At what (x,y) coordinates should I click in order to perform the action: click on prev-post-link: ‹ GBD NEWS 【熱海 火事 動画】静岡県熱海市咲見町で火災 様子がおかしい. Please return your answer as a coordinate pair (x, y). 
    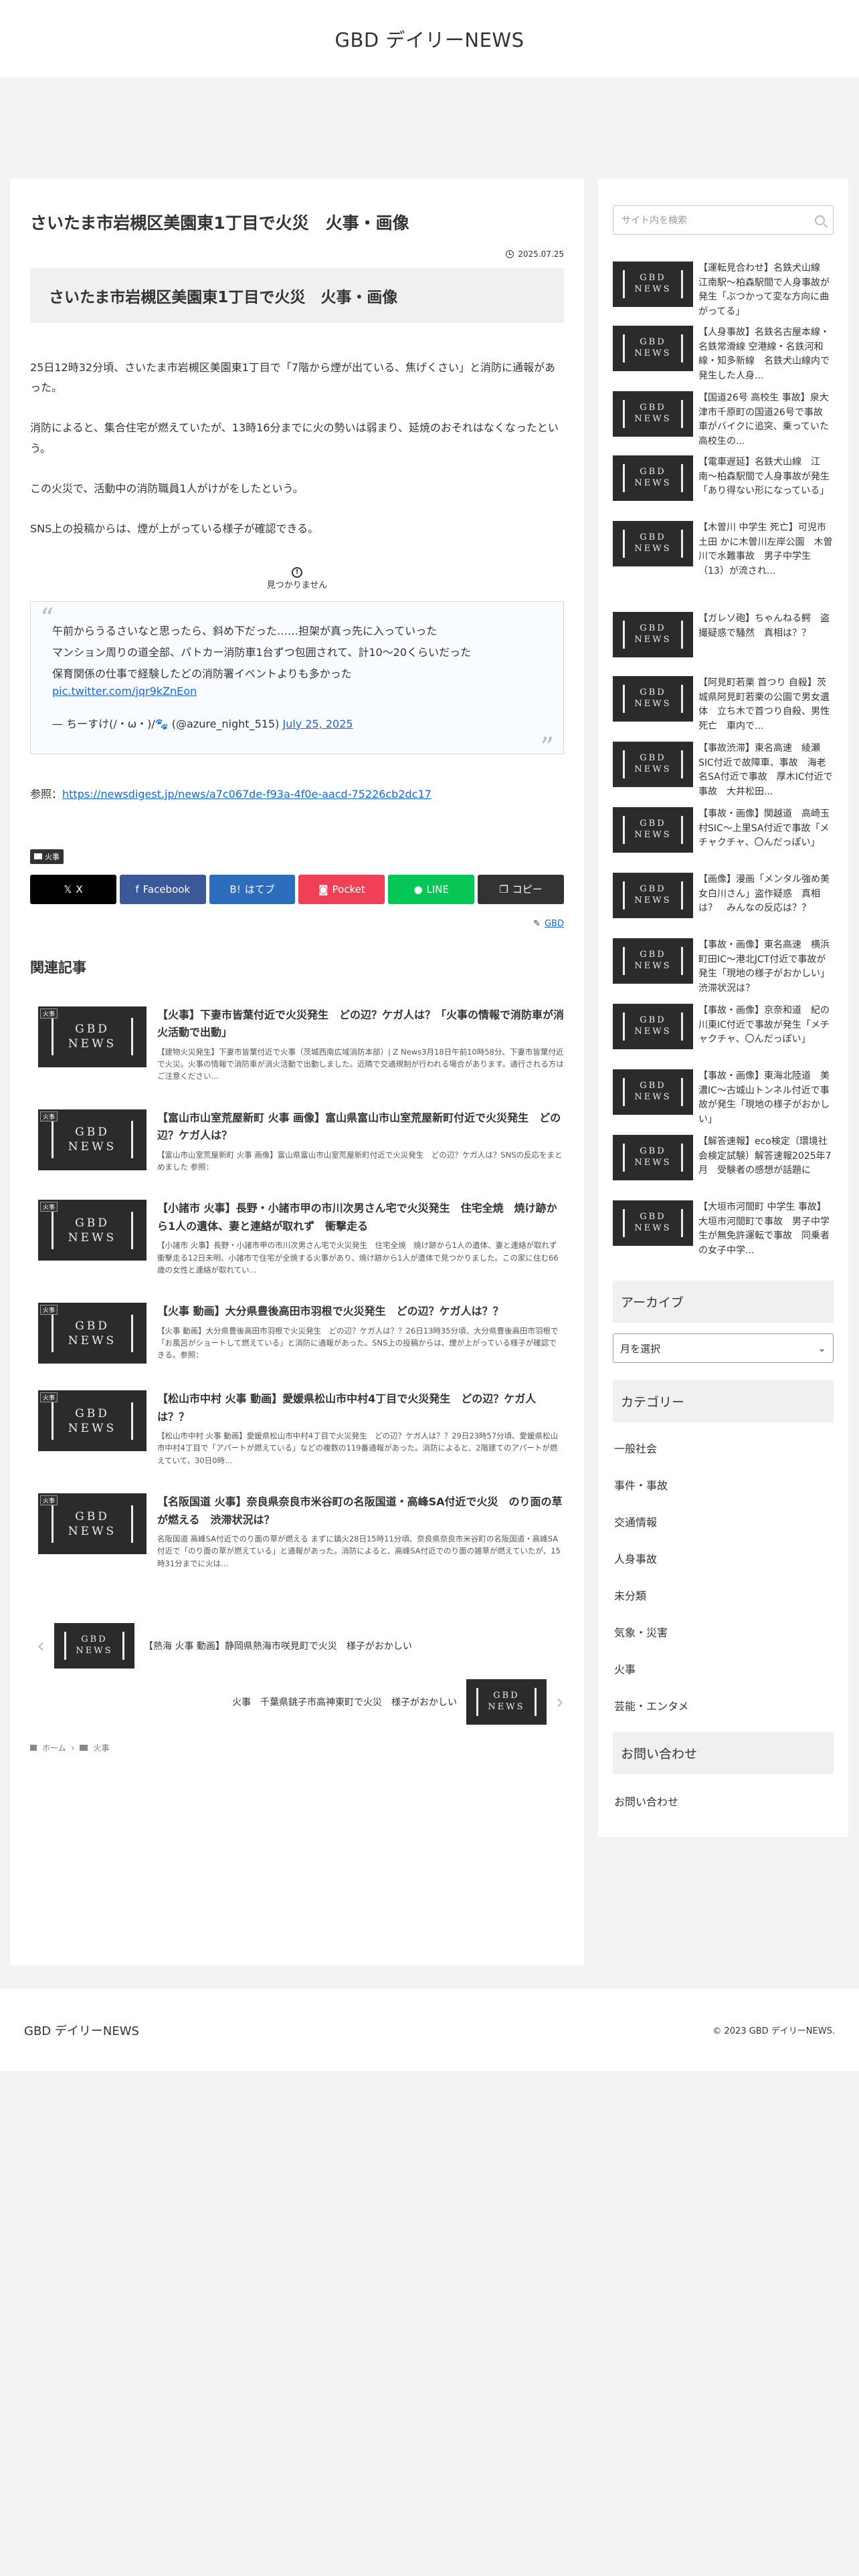
    Looking at the image, I should click on (224, 1646).